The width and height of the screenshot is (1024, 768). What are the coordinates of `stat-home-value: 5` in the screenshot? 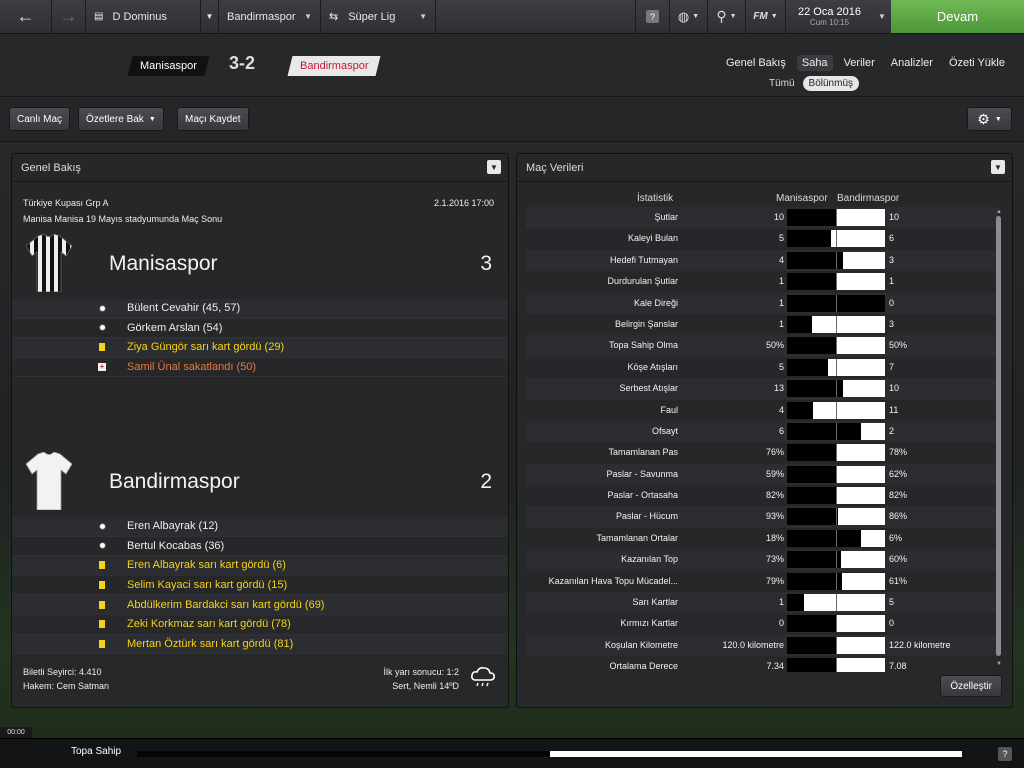 It's located at (781, 238).